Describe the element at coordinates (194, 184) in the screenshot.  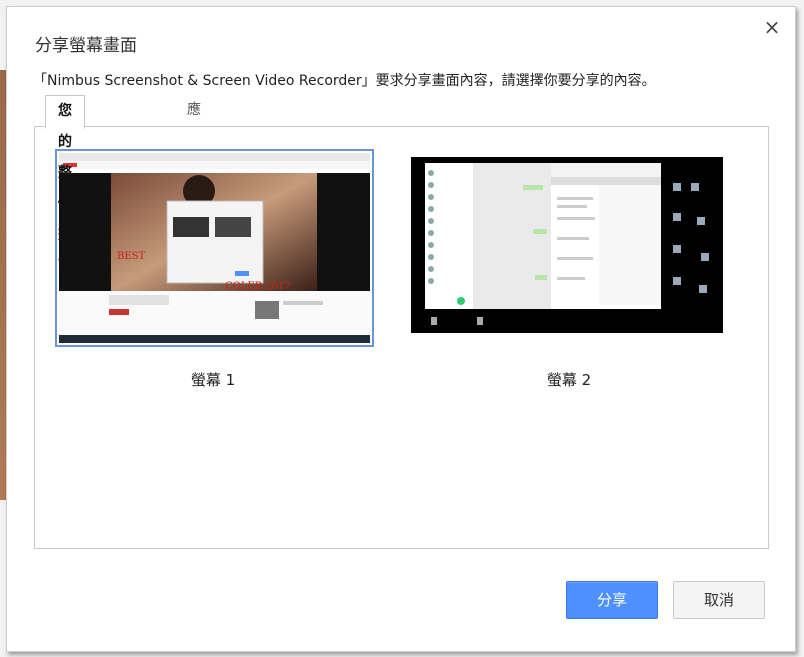
I see `tab-application-window: 應用程式視窗` at that location.